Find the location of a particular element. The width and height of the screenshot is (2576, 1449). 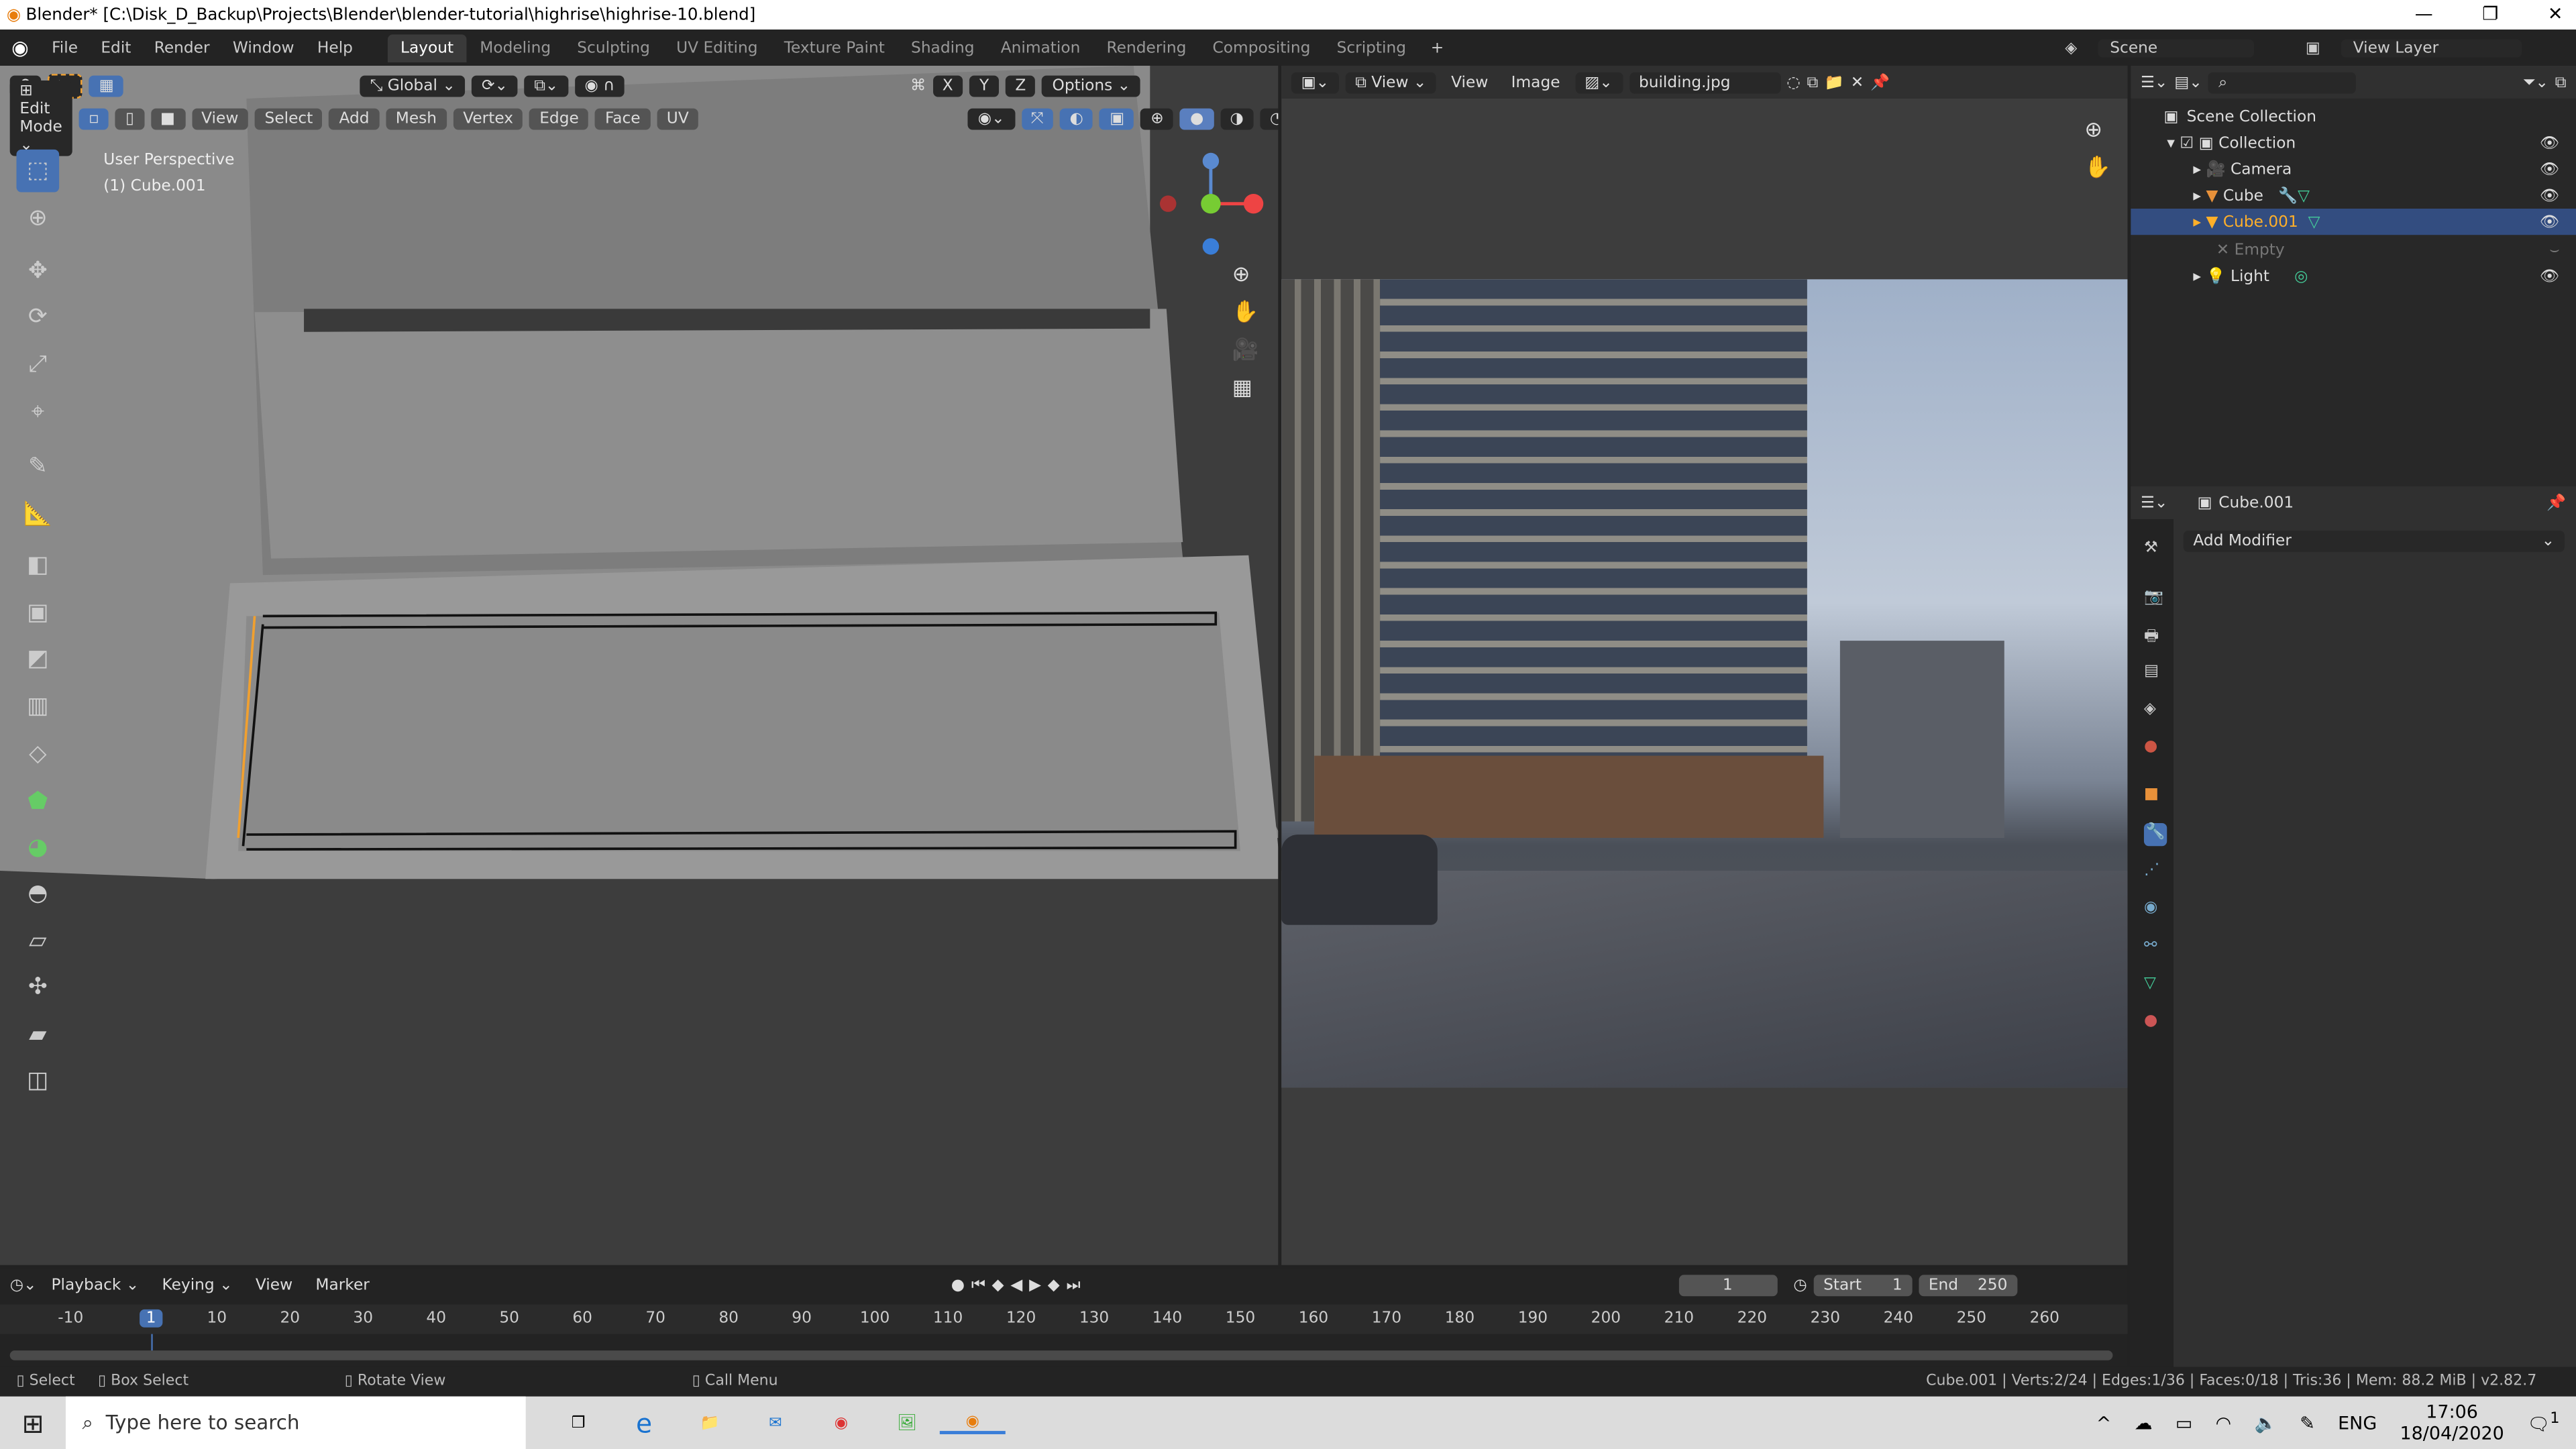

filter-icon: ⏷⌄ is located at coordinates (2535, 82).